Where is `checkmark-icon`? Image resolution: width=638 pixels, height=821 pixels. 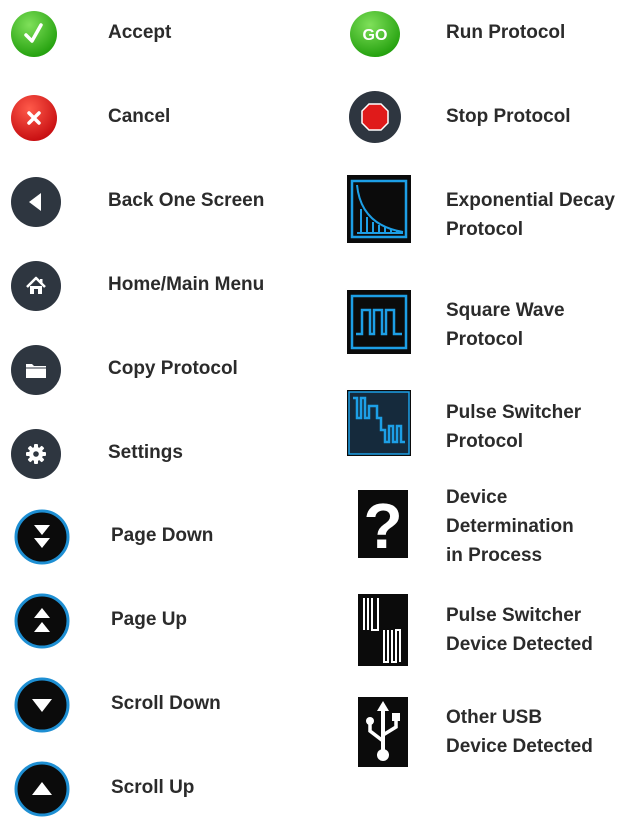 checkmark-icon is located at coordinates (34, 34).